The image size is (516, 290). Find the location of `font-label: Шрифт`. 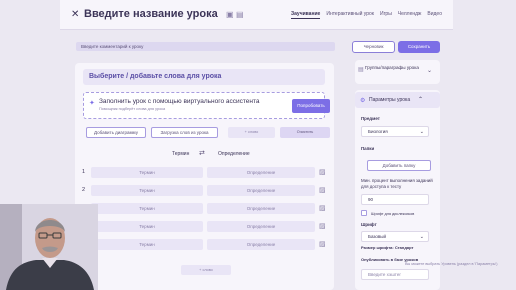

font-label: Шрифт is located at coordinates (369, 224).